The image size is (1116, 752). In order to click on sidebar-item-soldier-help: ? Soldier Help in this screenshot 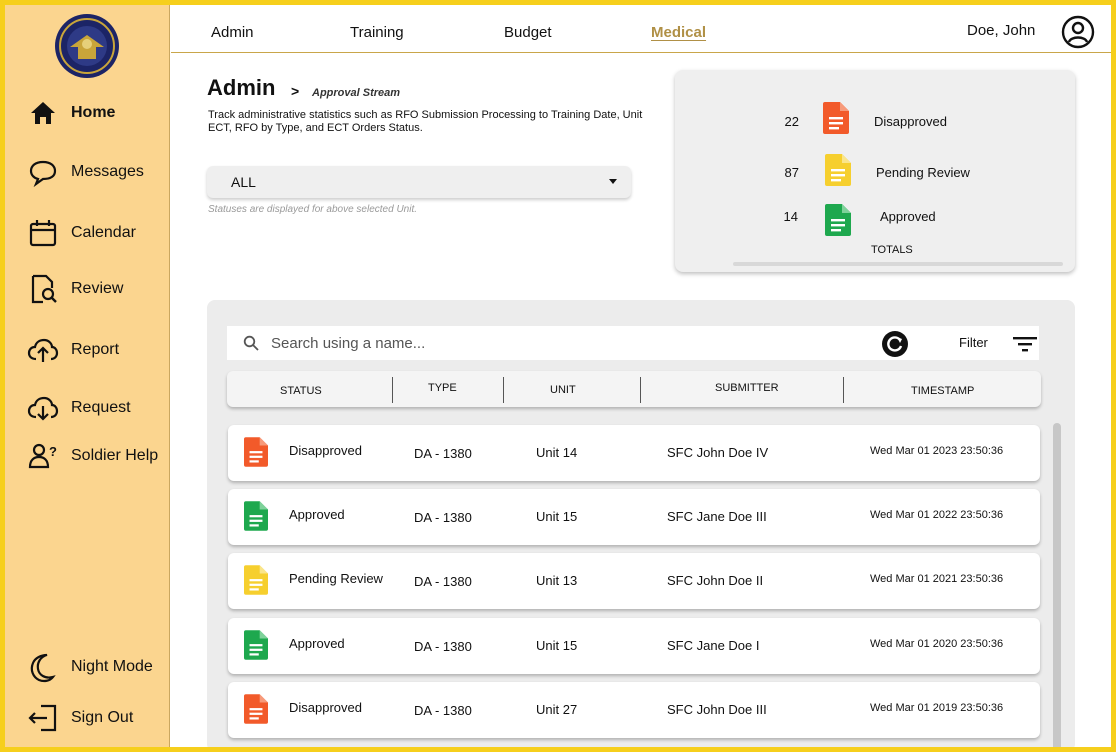, I will do `click(92, 456)`.